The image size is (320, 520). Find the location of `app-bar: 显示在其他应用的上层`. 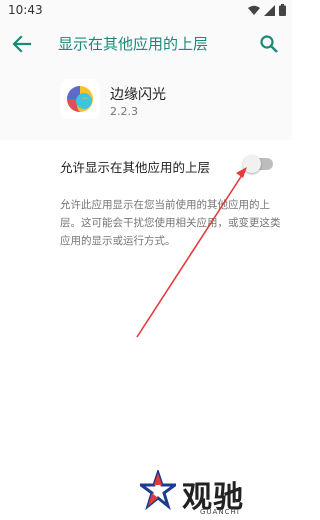

app-bar: 显示在其他应用的上层 is located at coordinates (146, 44).